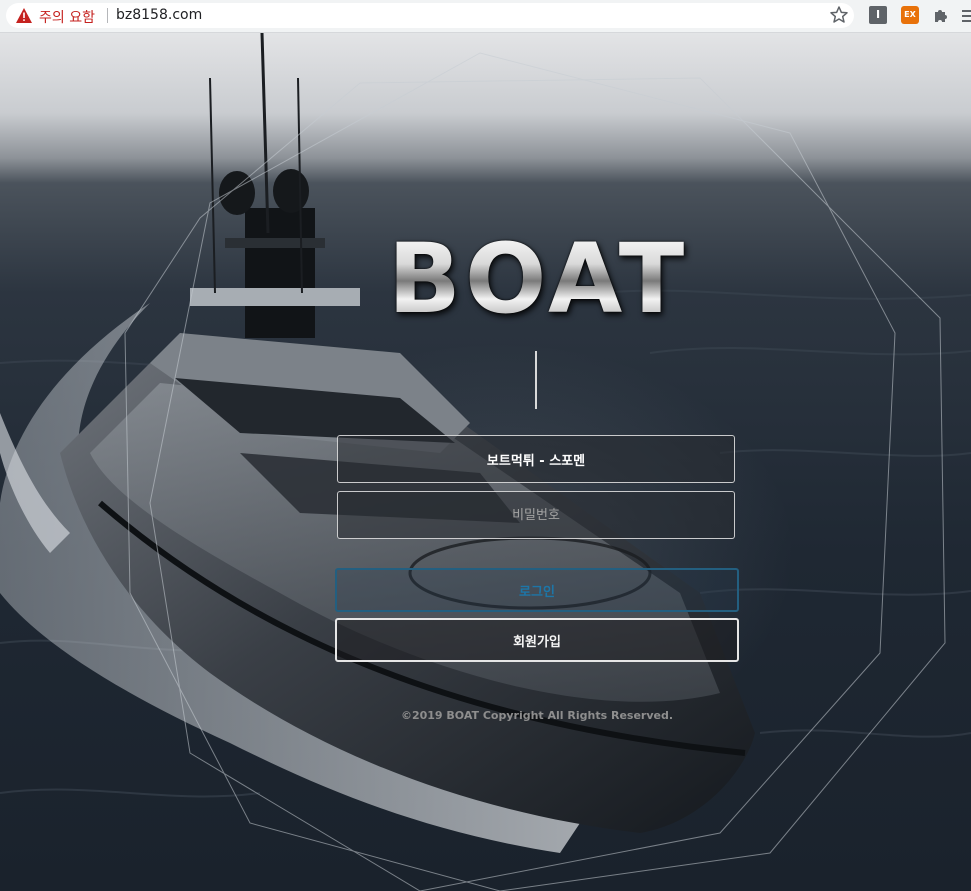  Describe the element at coordinates (941, 15) in the screenshot. I see `extensions-puzzle-icon` at that location.